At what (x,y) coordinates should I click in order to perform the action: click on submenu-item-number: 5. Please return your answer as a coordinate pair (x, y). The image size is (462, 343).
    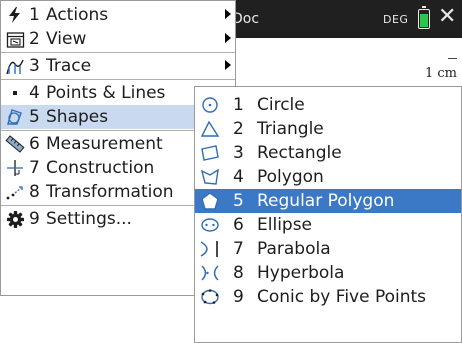
    Looking at the image, I should click on (238, 201).